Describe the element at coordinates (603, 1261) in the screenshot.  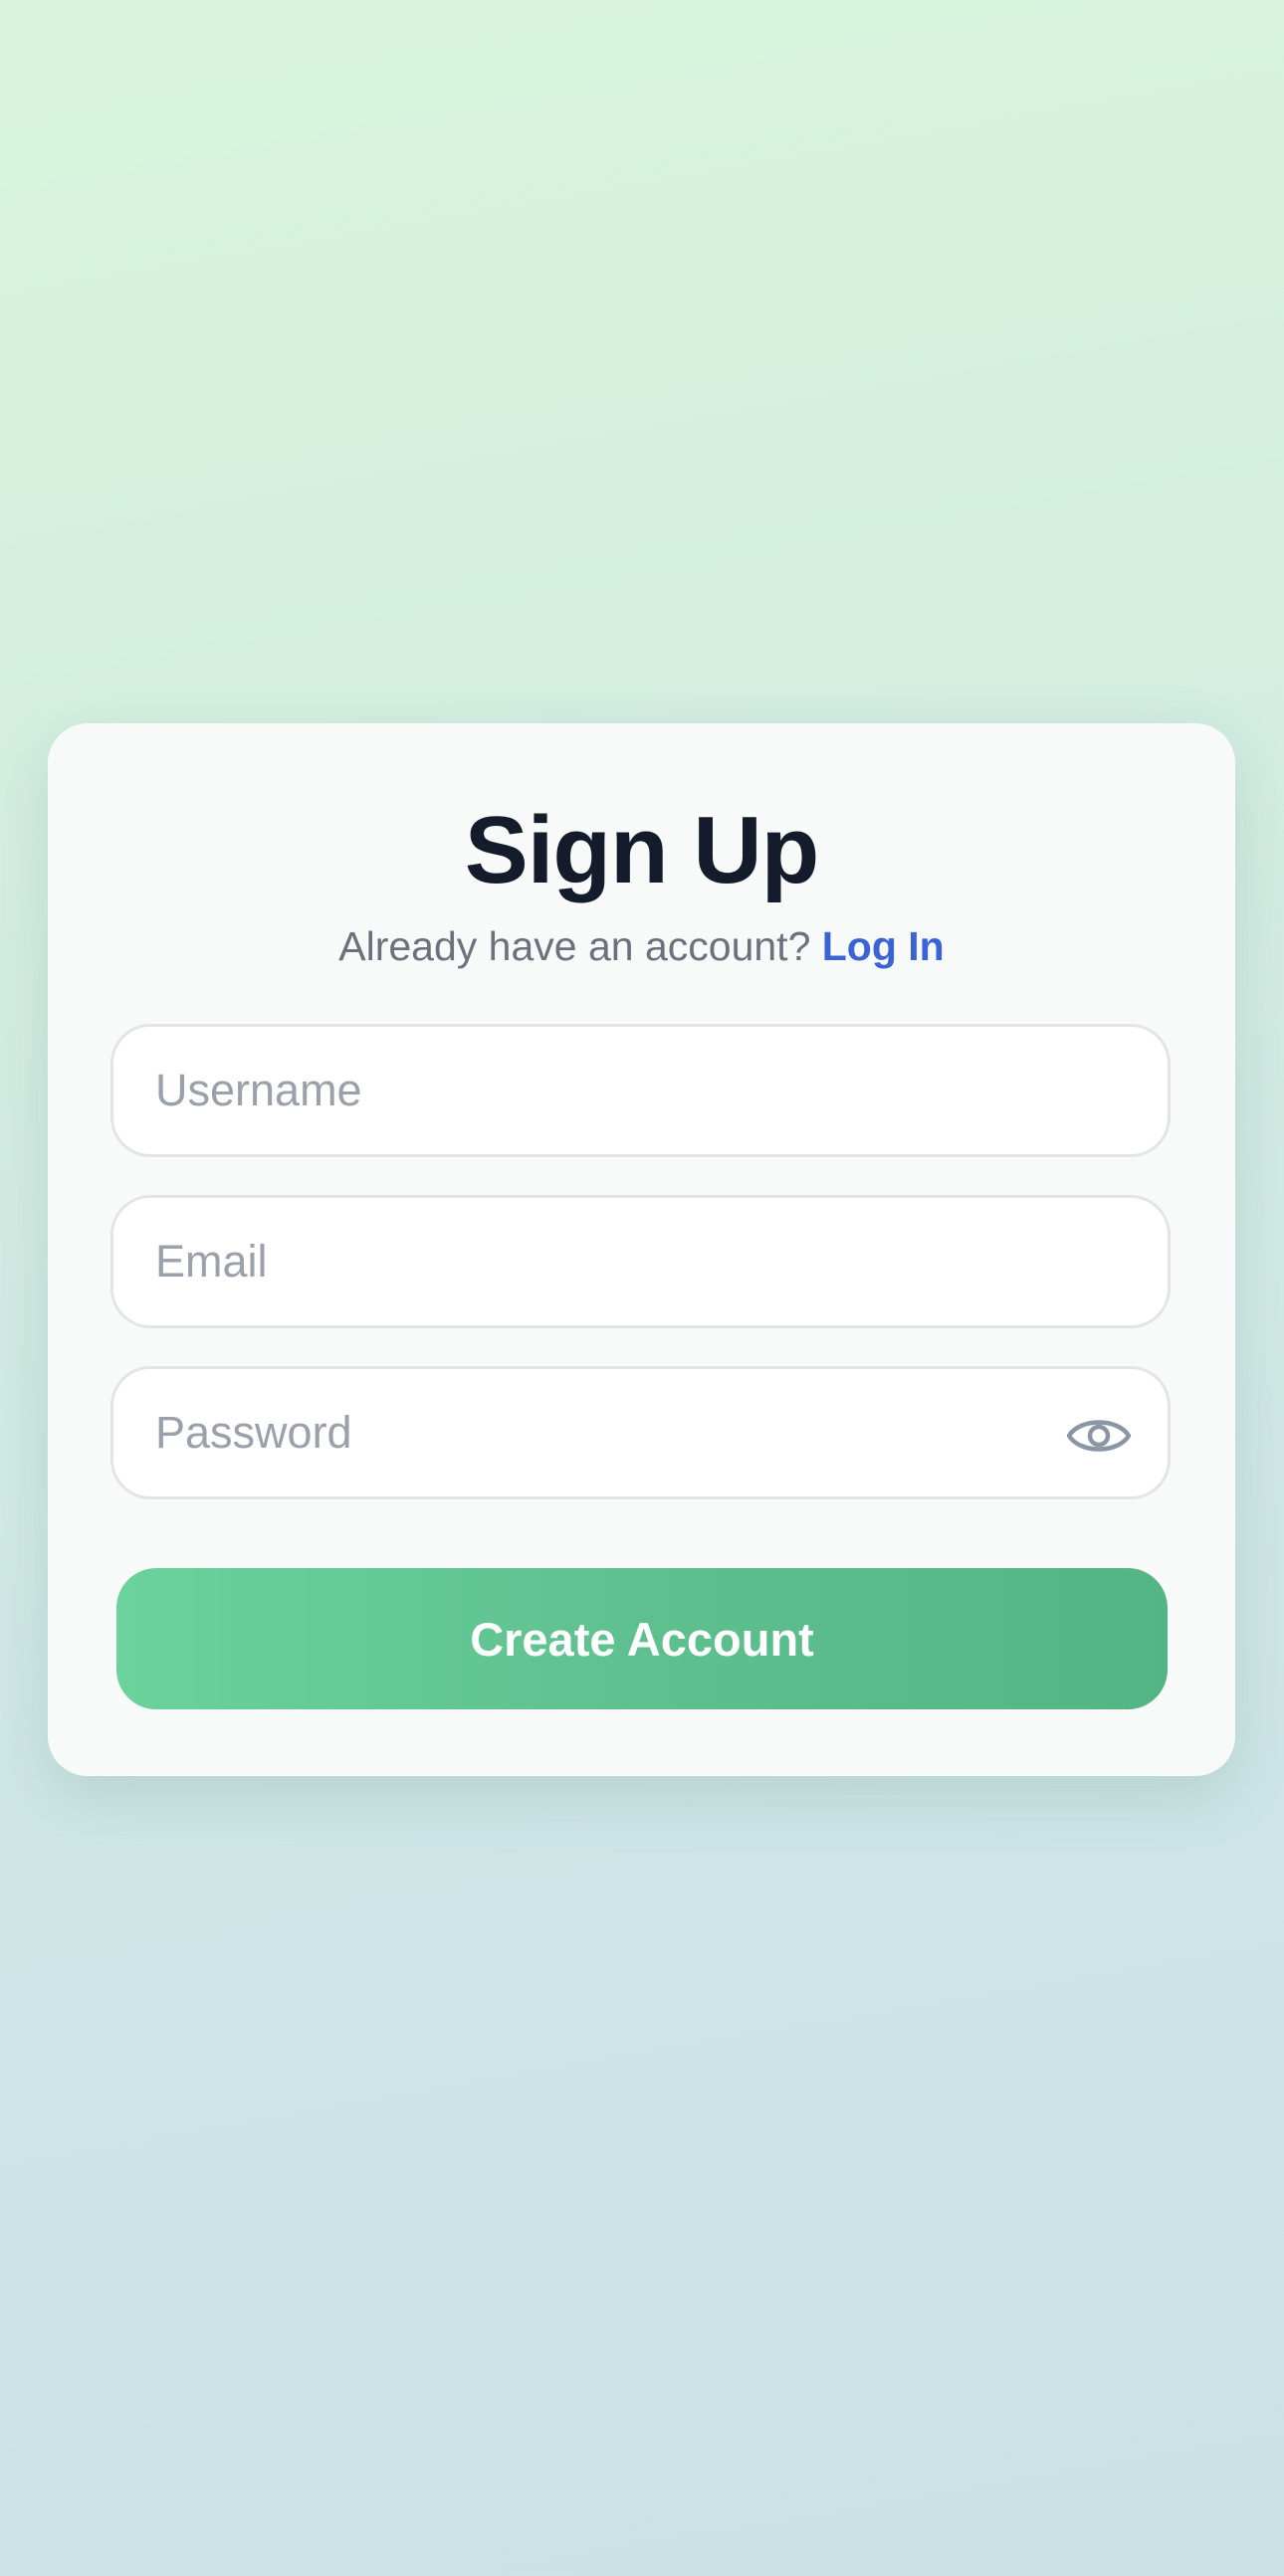
I see `email-input` at that location.